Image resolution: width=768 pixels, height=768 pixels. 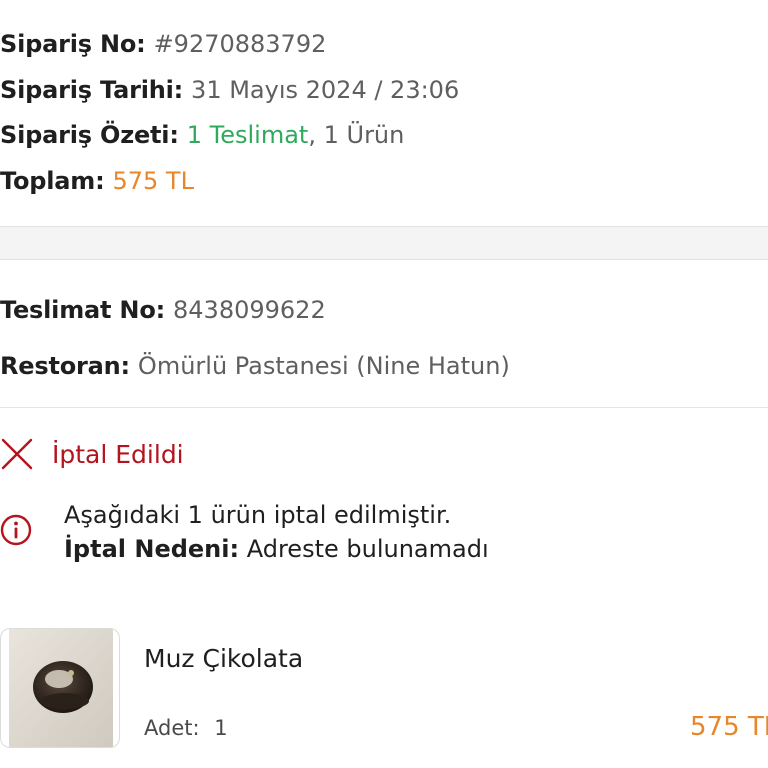 I want to click on cancel-message: Aşağıdaki 1 ürün iptal edilmiştir., so click(x=258, y=515).